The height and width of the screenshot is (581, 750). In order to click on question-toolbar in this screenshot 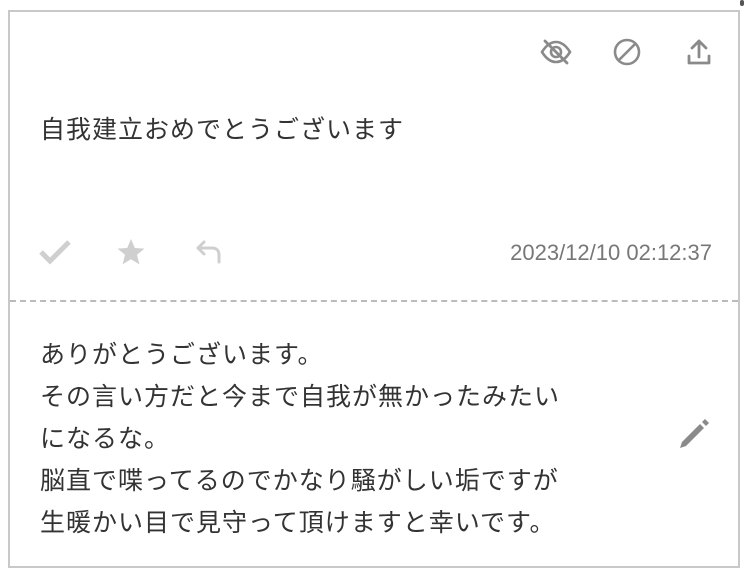, I will do `click(607, 52)`.